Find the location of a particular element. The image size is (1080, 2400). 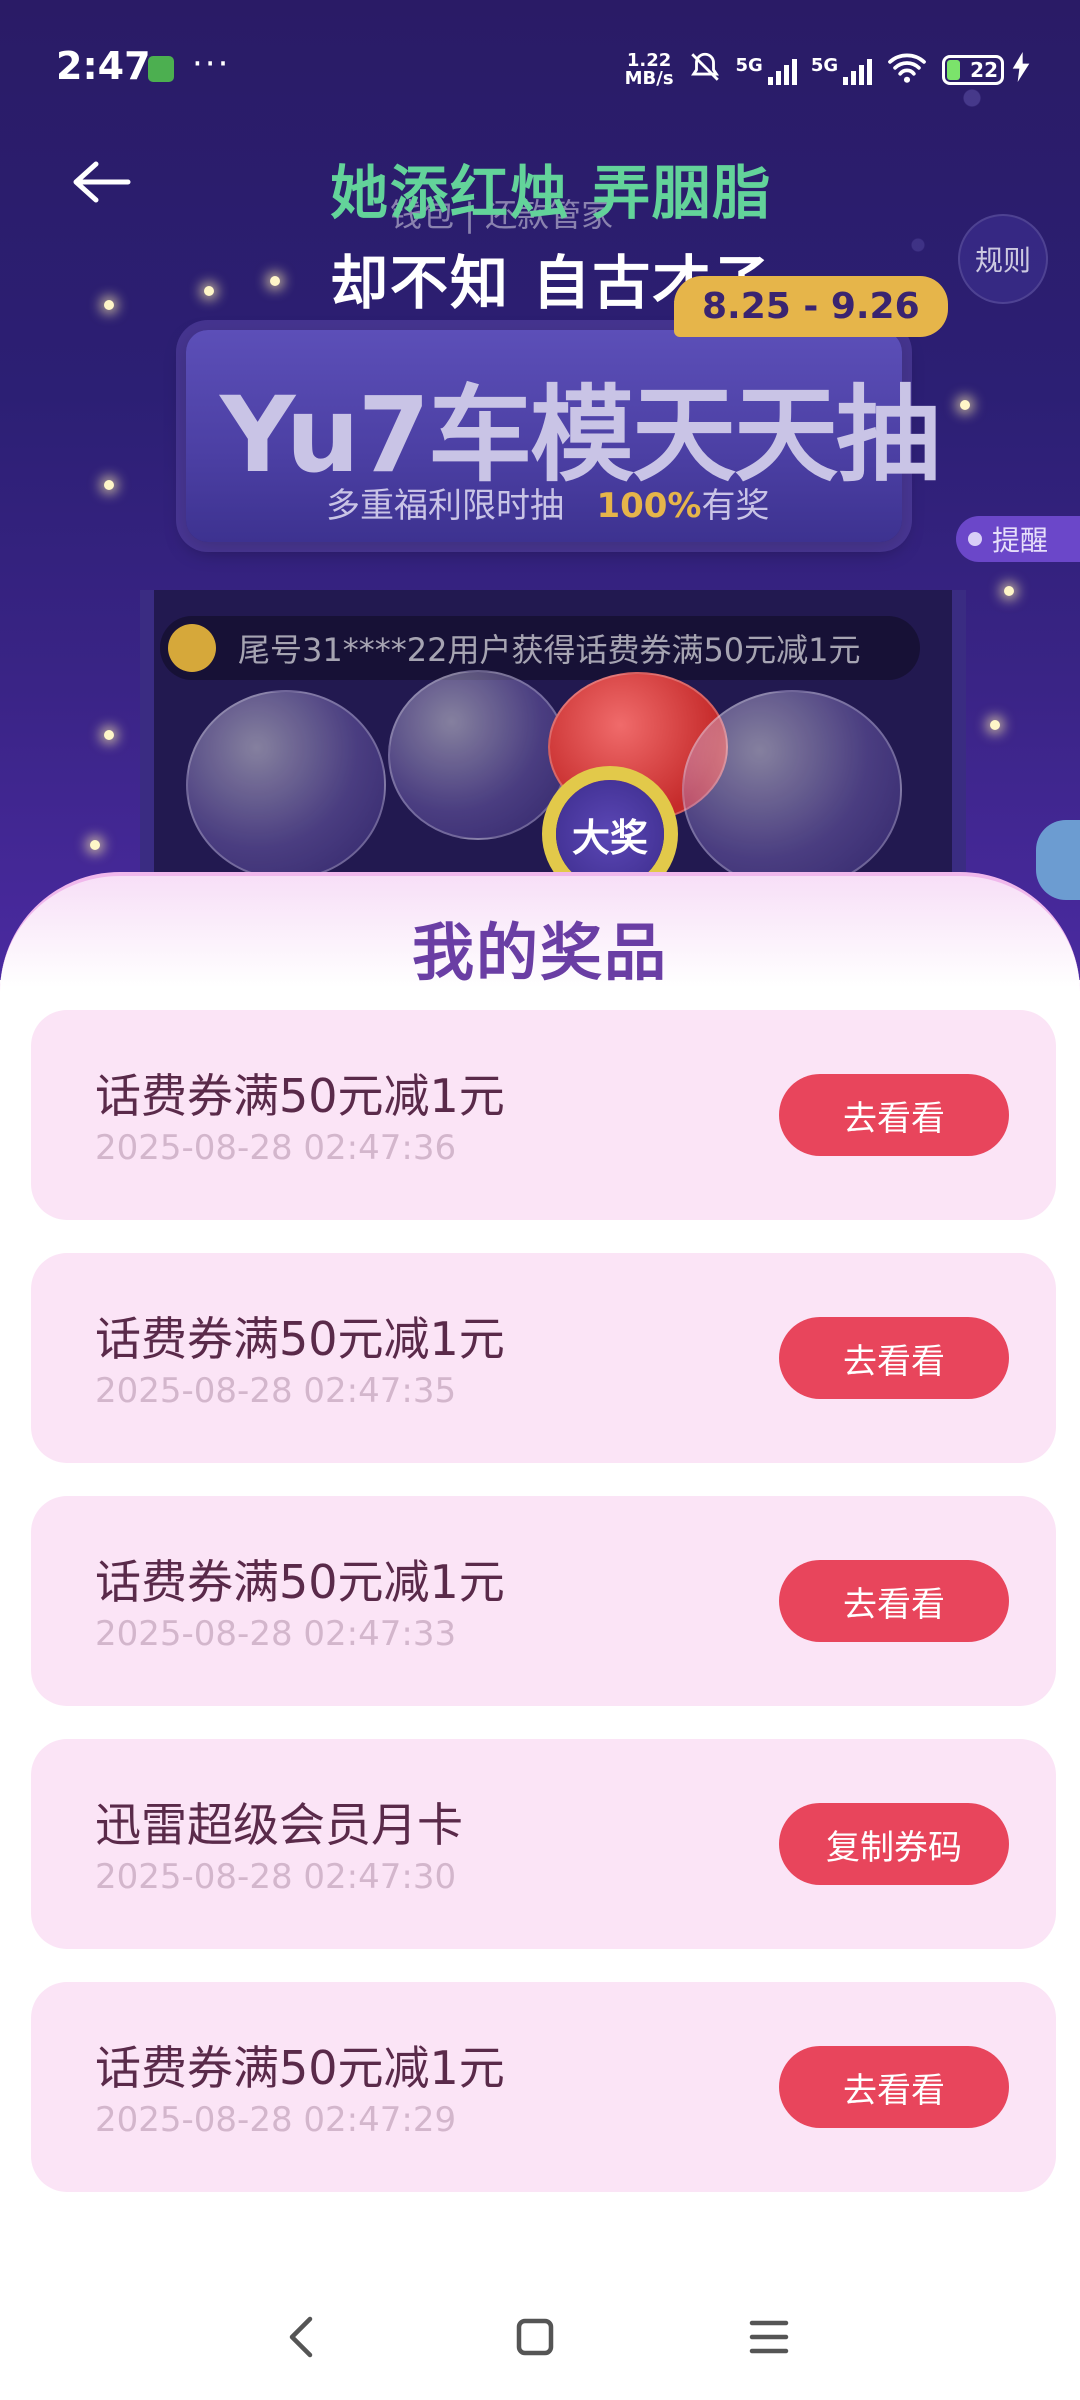

arrow-left-icon is located at coordinates (102, 182).